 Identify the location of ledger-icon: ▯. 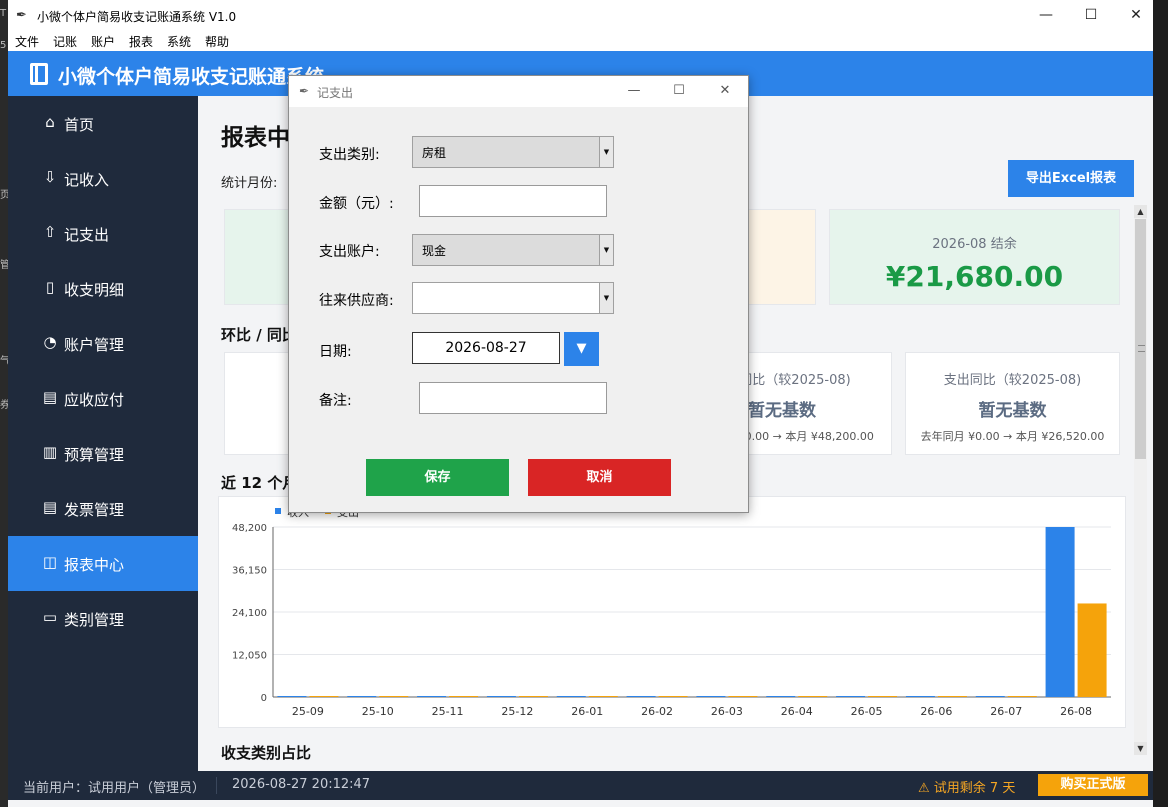
(50, 287).